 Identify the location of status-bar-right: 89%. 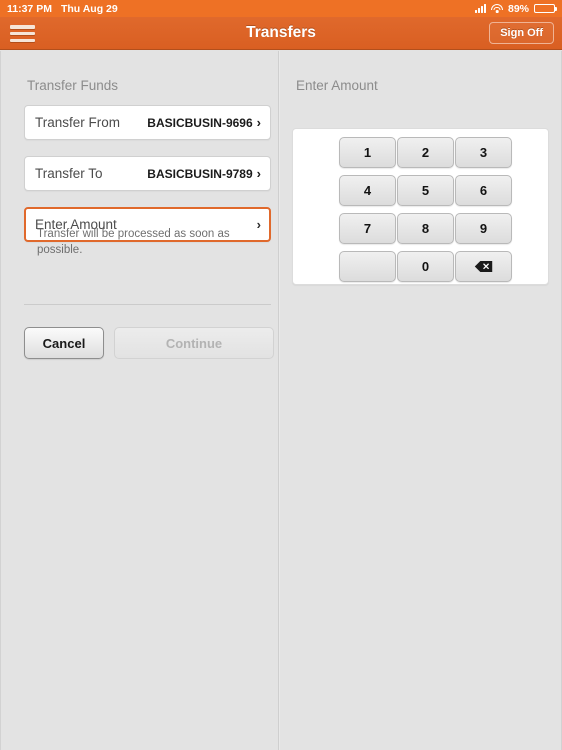
(515, 8).